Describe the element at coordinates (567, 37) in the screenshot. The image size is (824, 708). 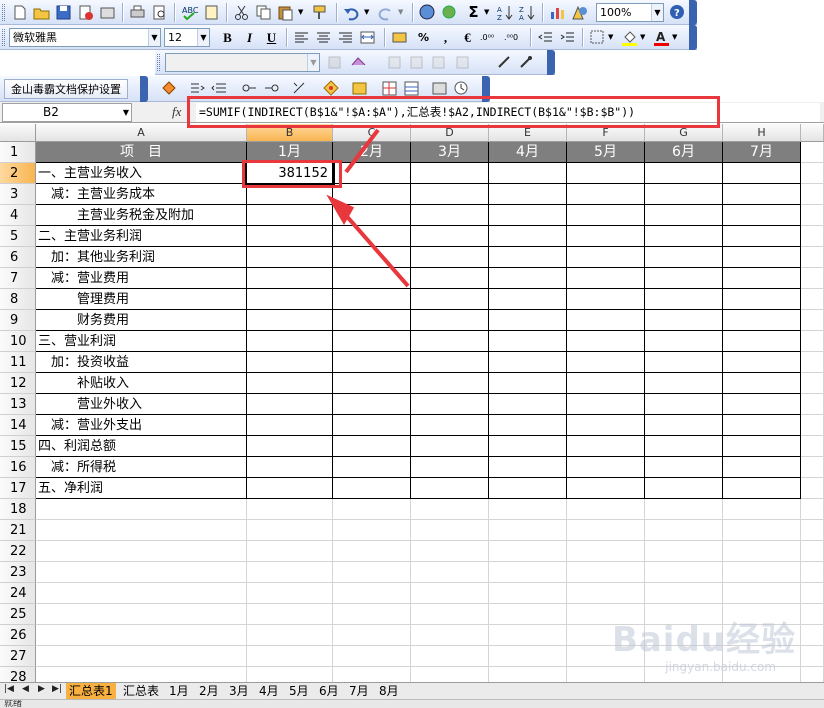
I see `increase-indent-icon` at that location.